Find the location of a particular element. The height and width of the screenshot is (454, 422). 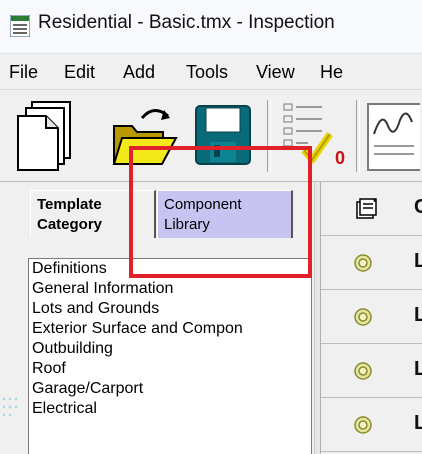

menu-add: Add is located at coordinates (139, 72).